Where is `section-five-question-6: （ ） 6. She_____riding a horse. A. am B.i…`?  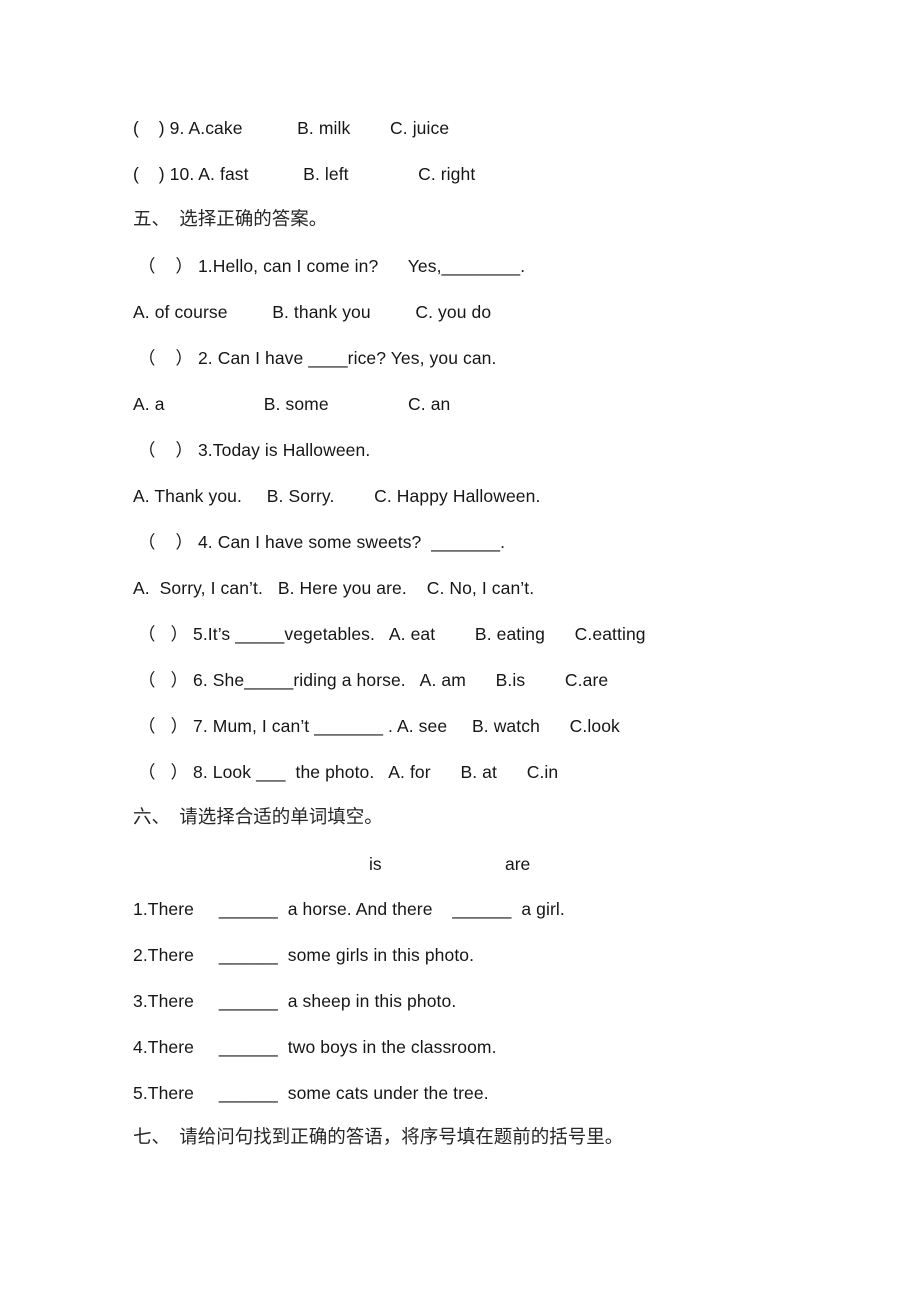
section-five-question-6: （ ） 6. She_____riding a horse. A. am B.i… is located at coordinates (371, 680).